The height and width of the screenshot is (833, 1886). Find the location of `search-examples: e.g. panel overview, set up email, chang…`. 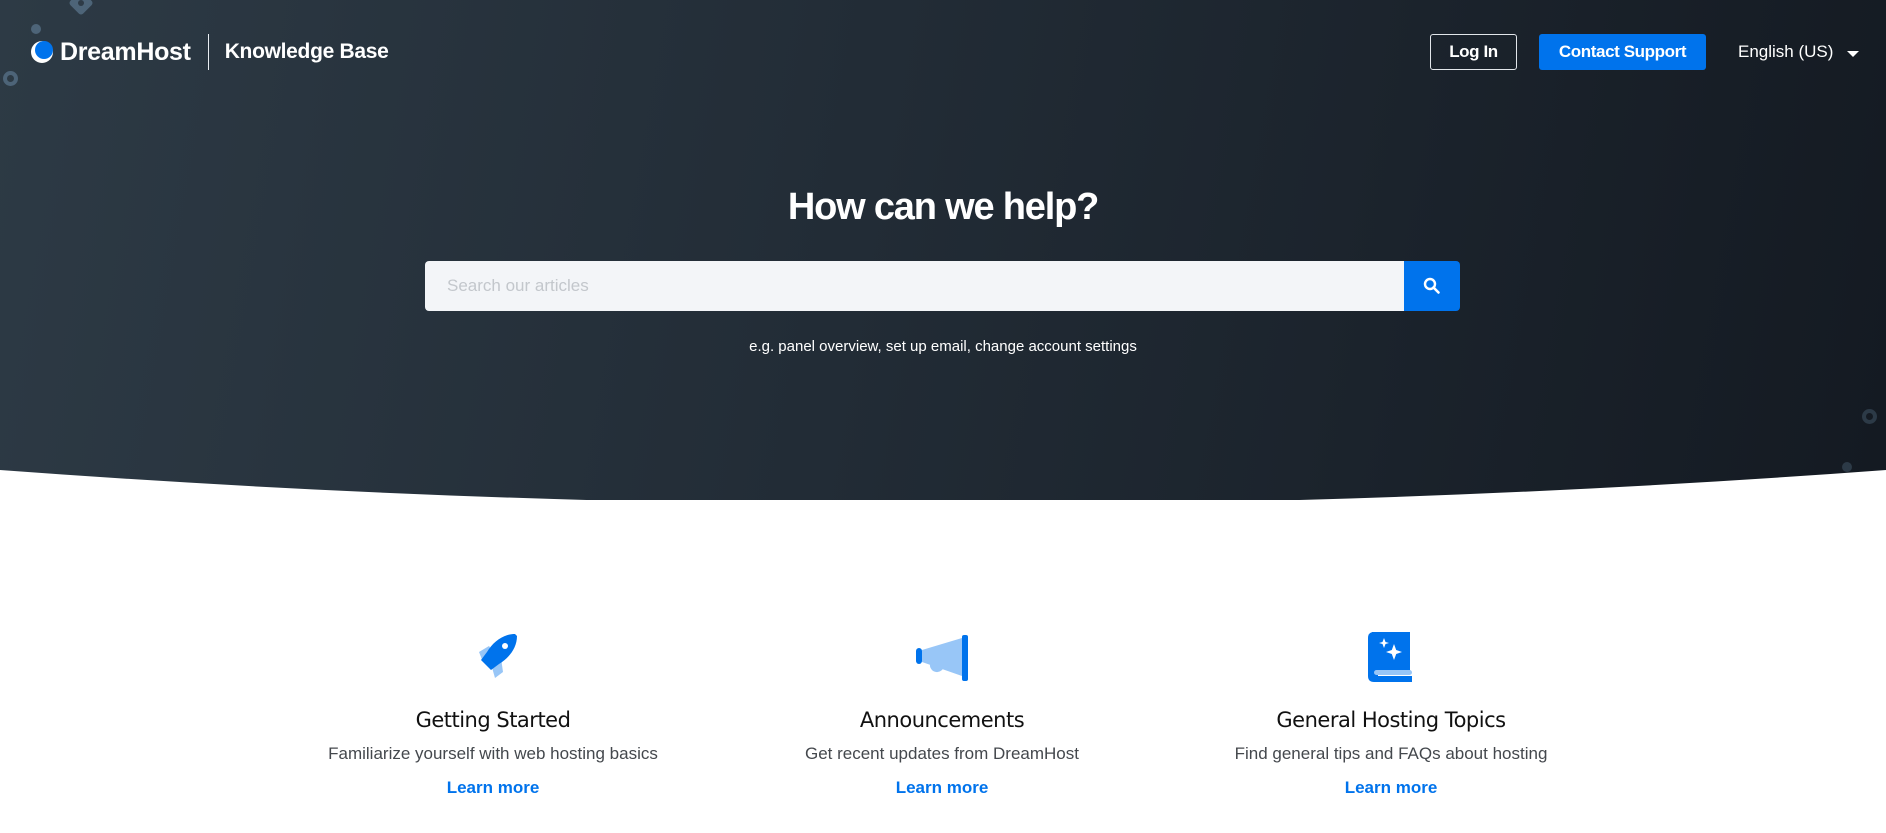

search-examples: e.g. panel overview, set up email, chang… is located at coordinates (943, 346).